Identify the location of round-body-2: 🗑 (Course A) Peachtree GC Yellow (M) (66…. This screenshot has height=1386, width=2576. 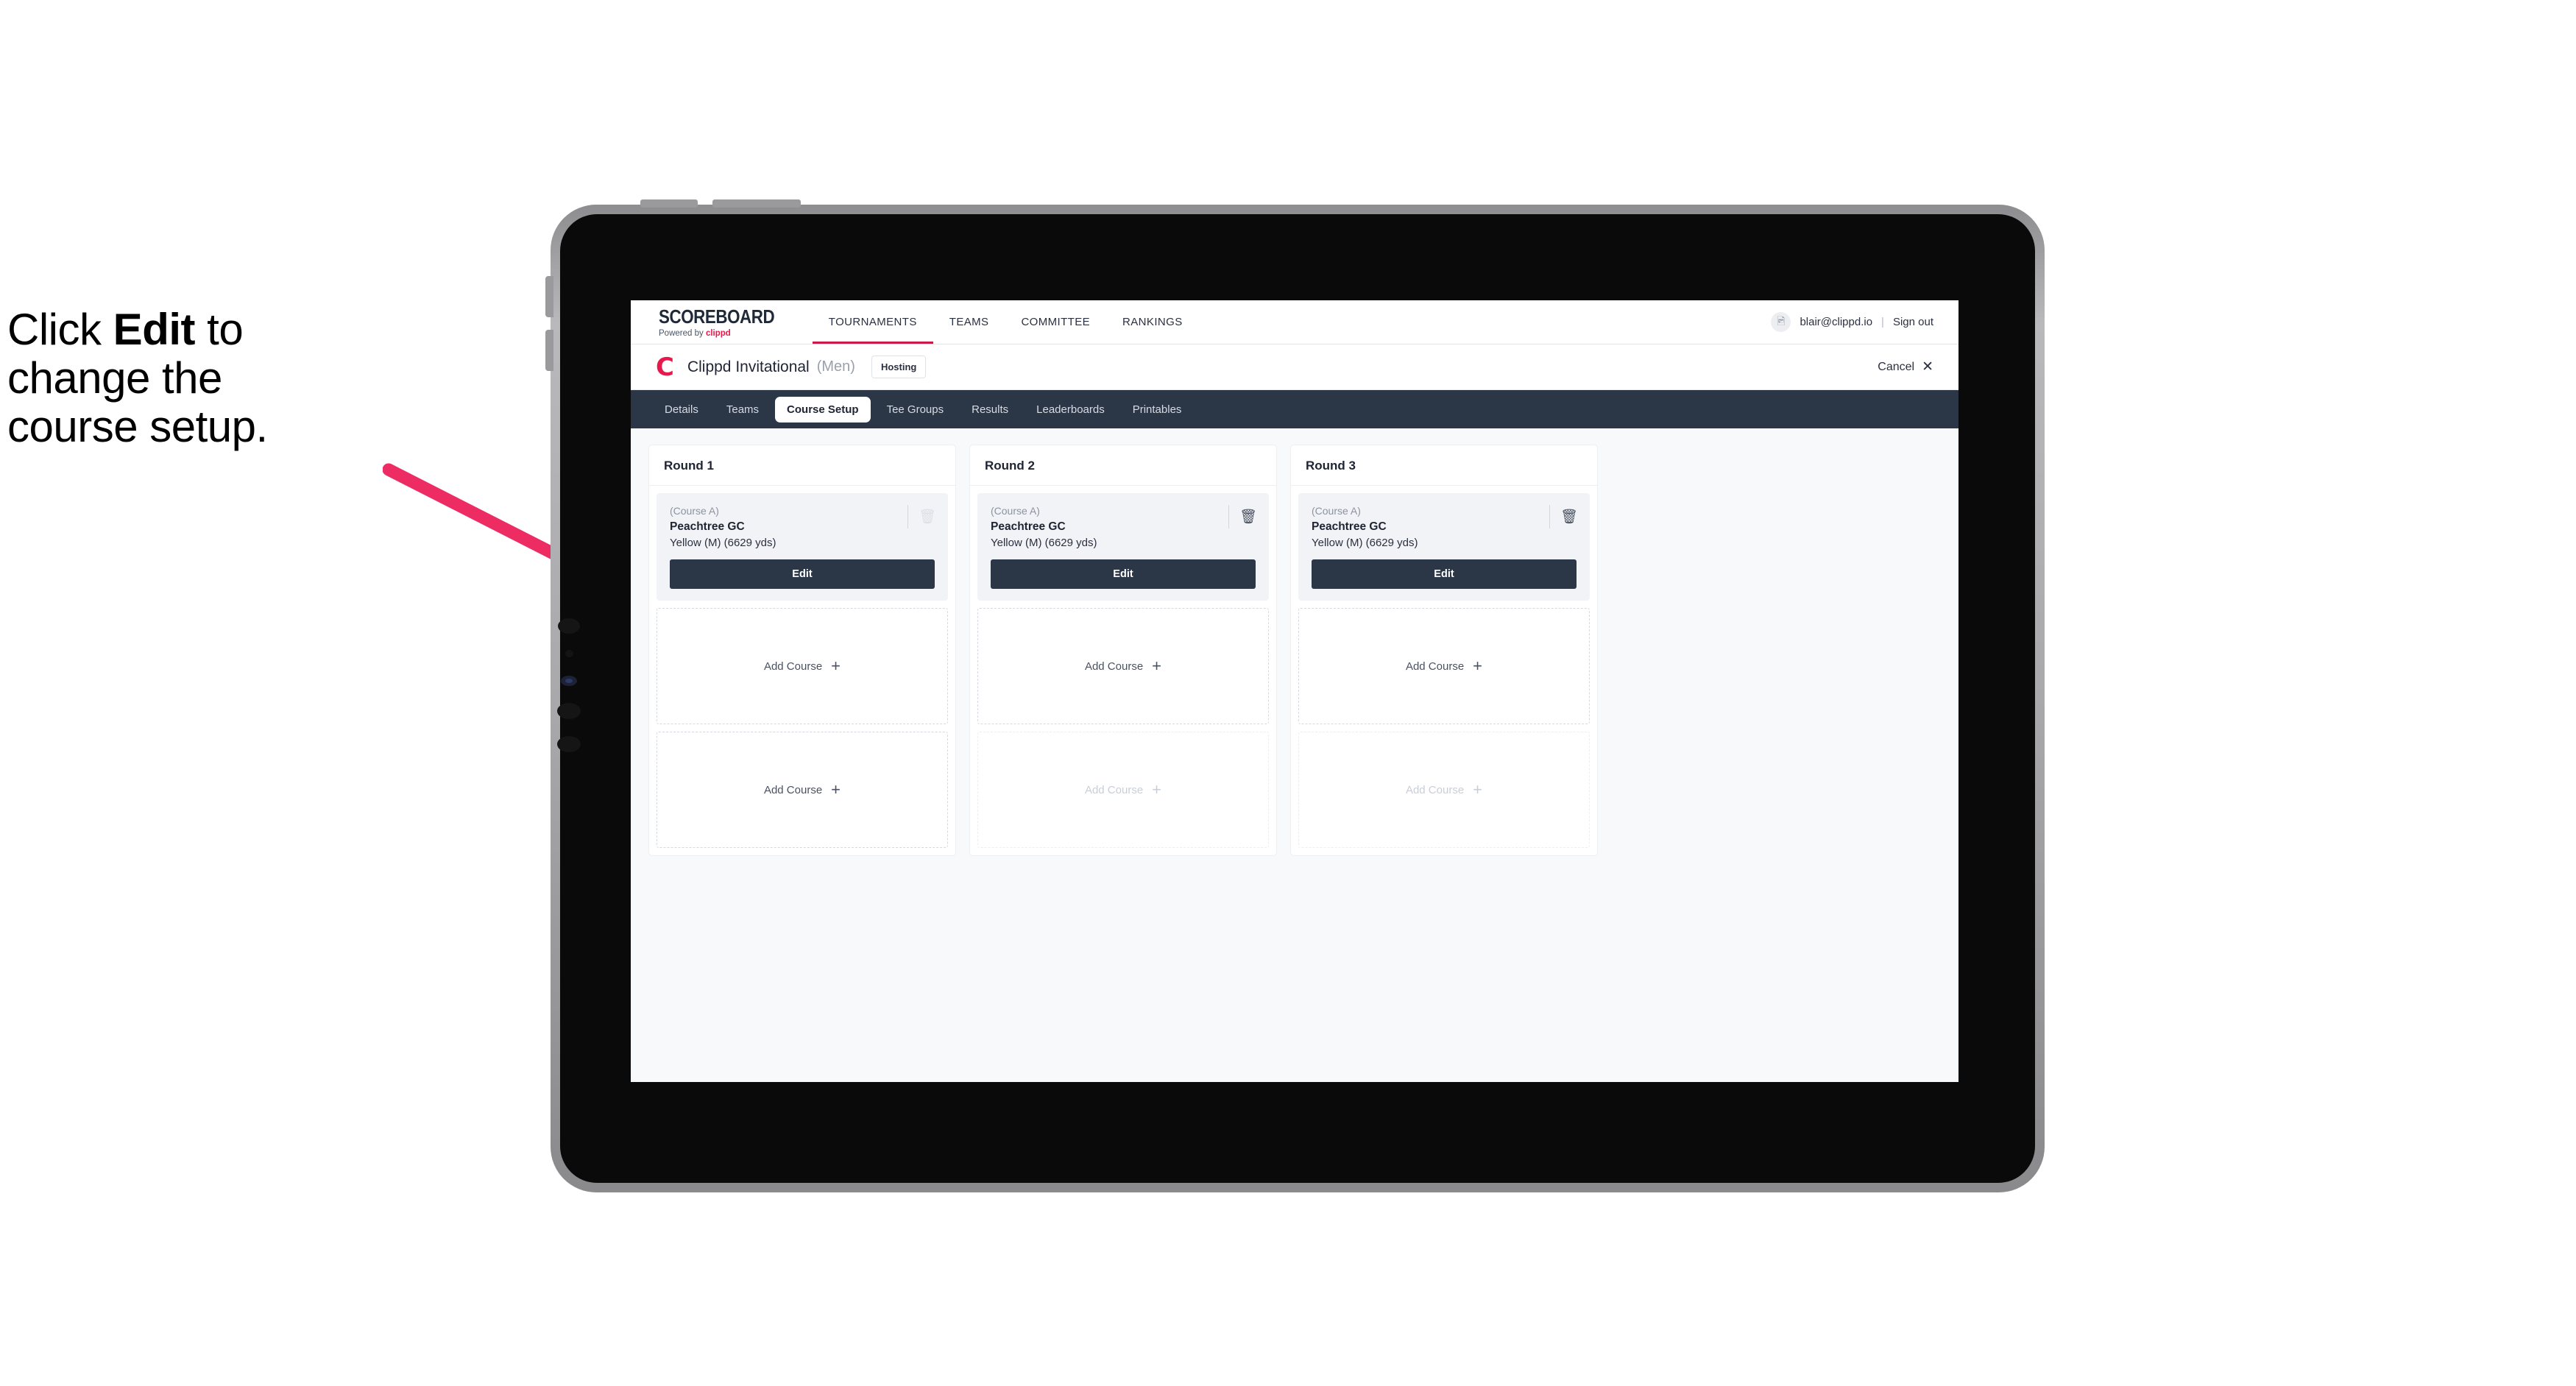
(1123, 670).